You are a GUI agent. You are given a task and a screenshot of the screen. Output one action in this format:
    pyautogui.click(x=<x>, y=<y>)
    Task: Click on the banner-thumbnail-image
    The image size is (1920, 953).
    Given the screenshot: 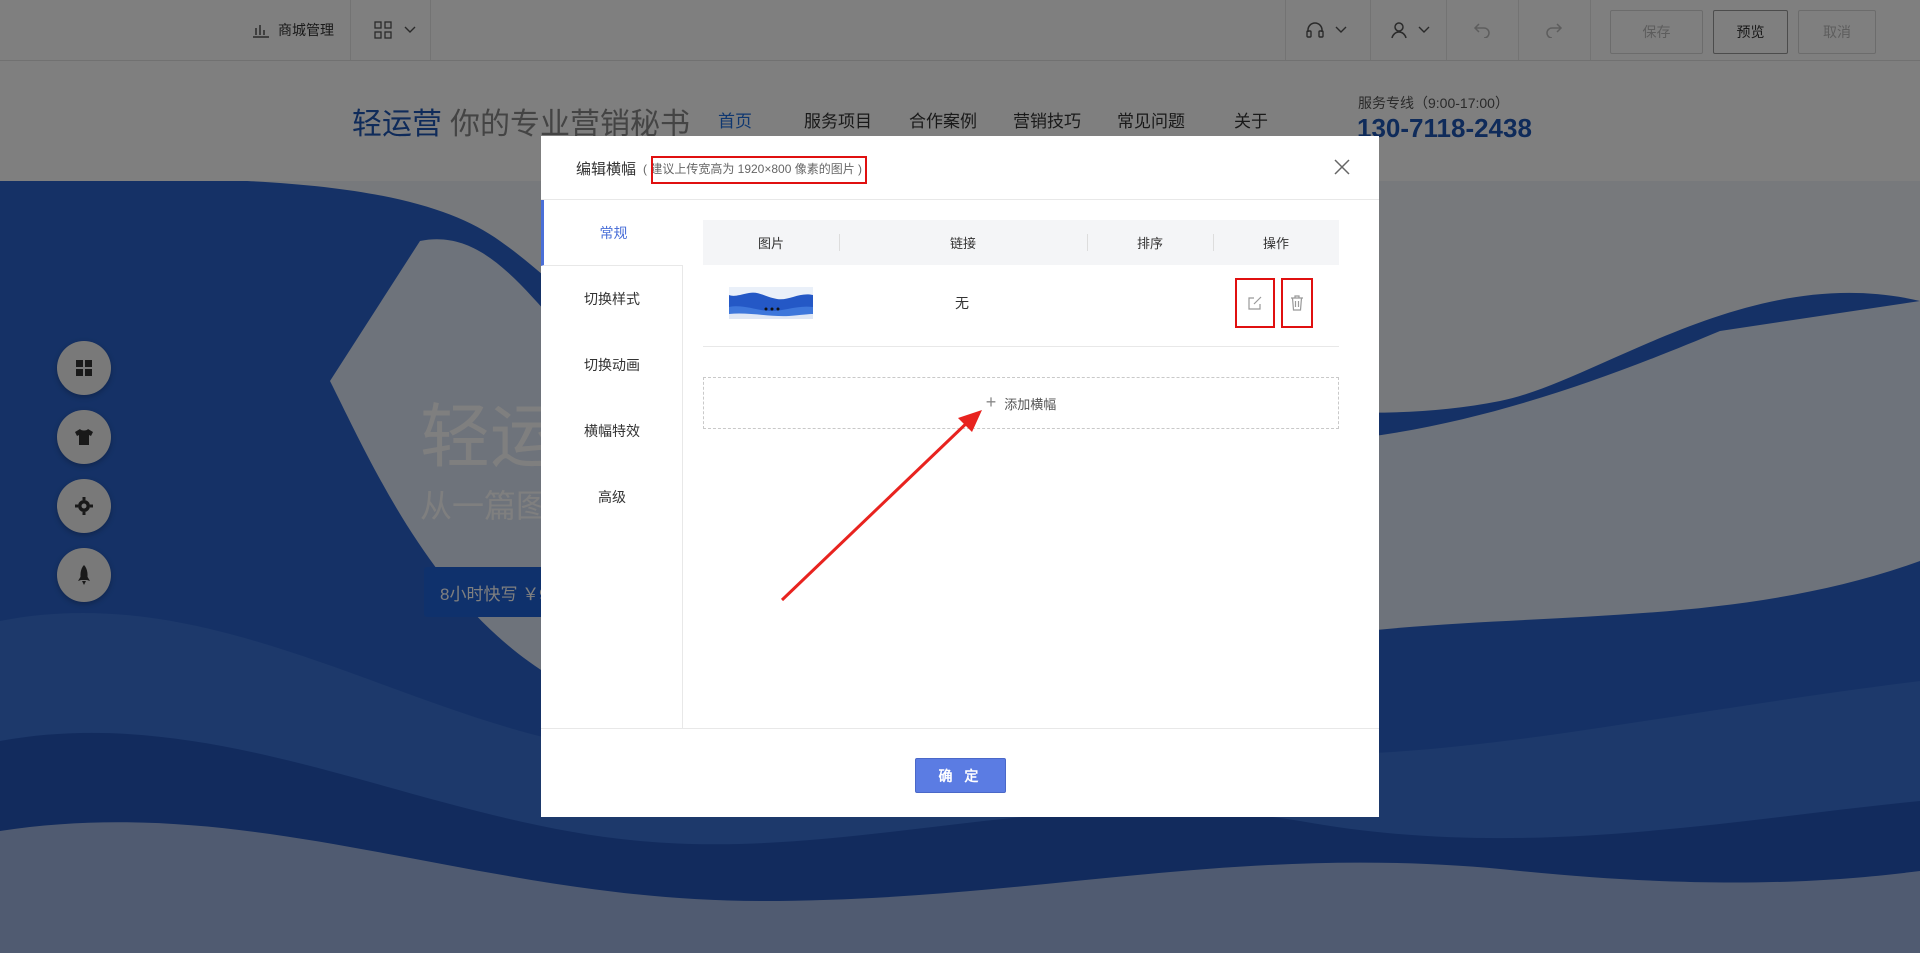 What is the action you would take?
    pyautogui.click(x=771, y=303)
    